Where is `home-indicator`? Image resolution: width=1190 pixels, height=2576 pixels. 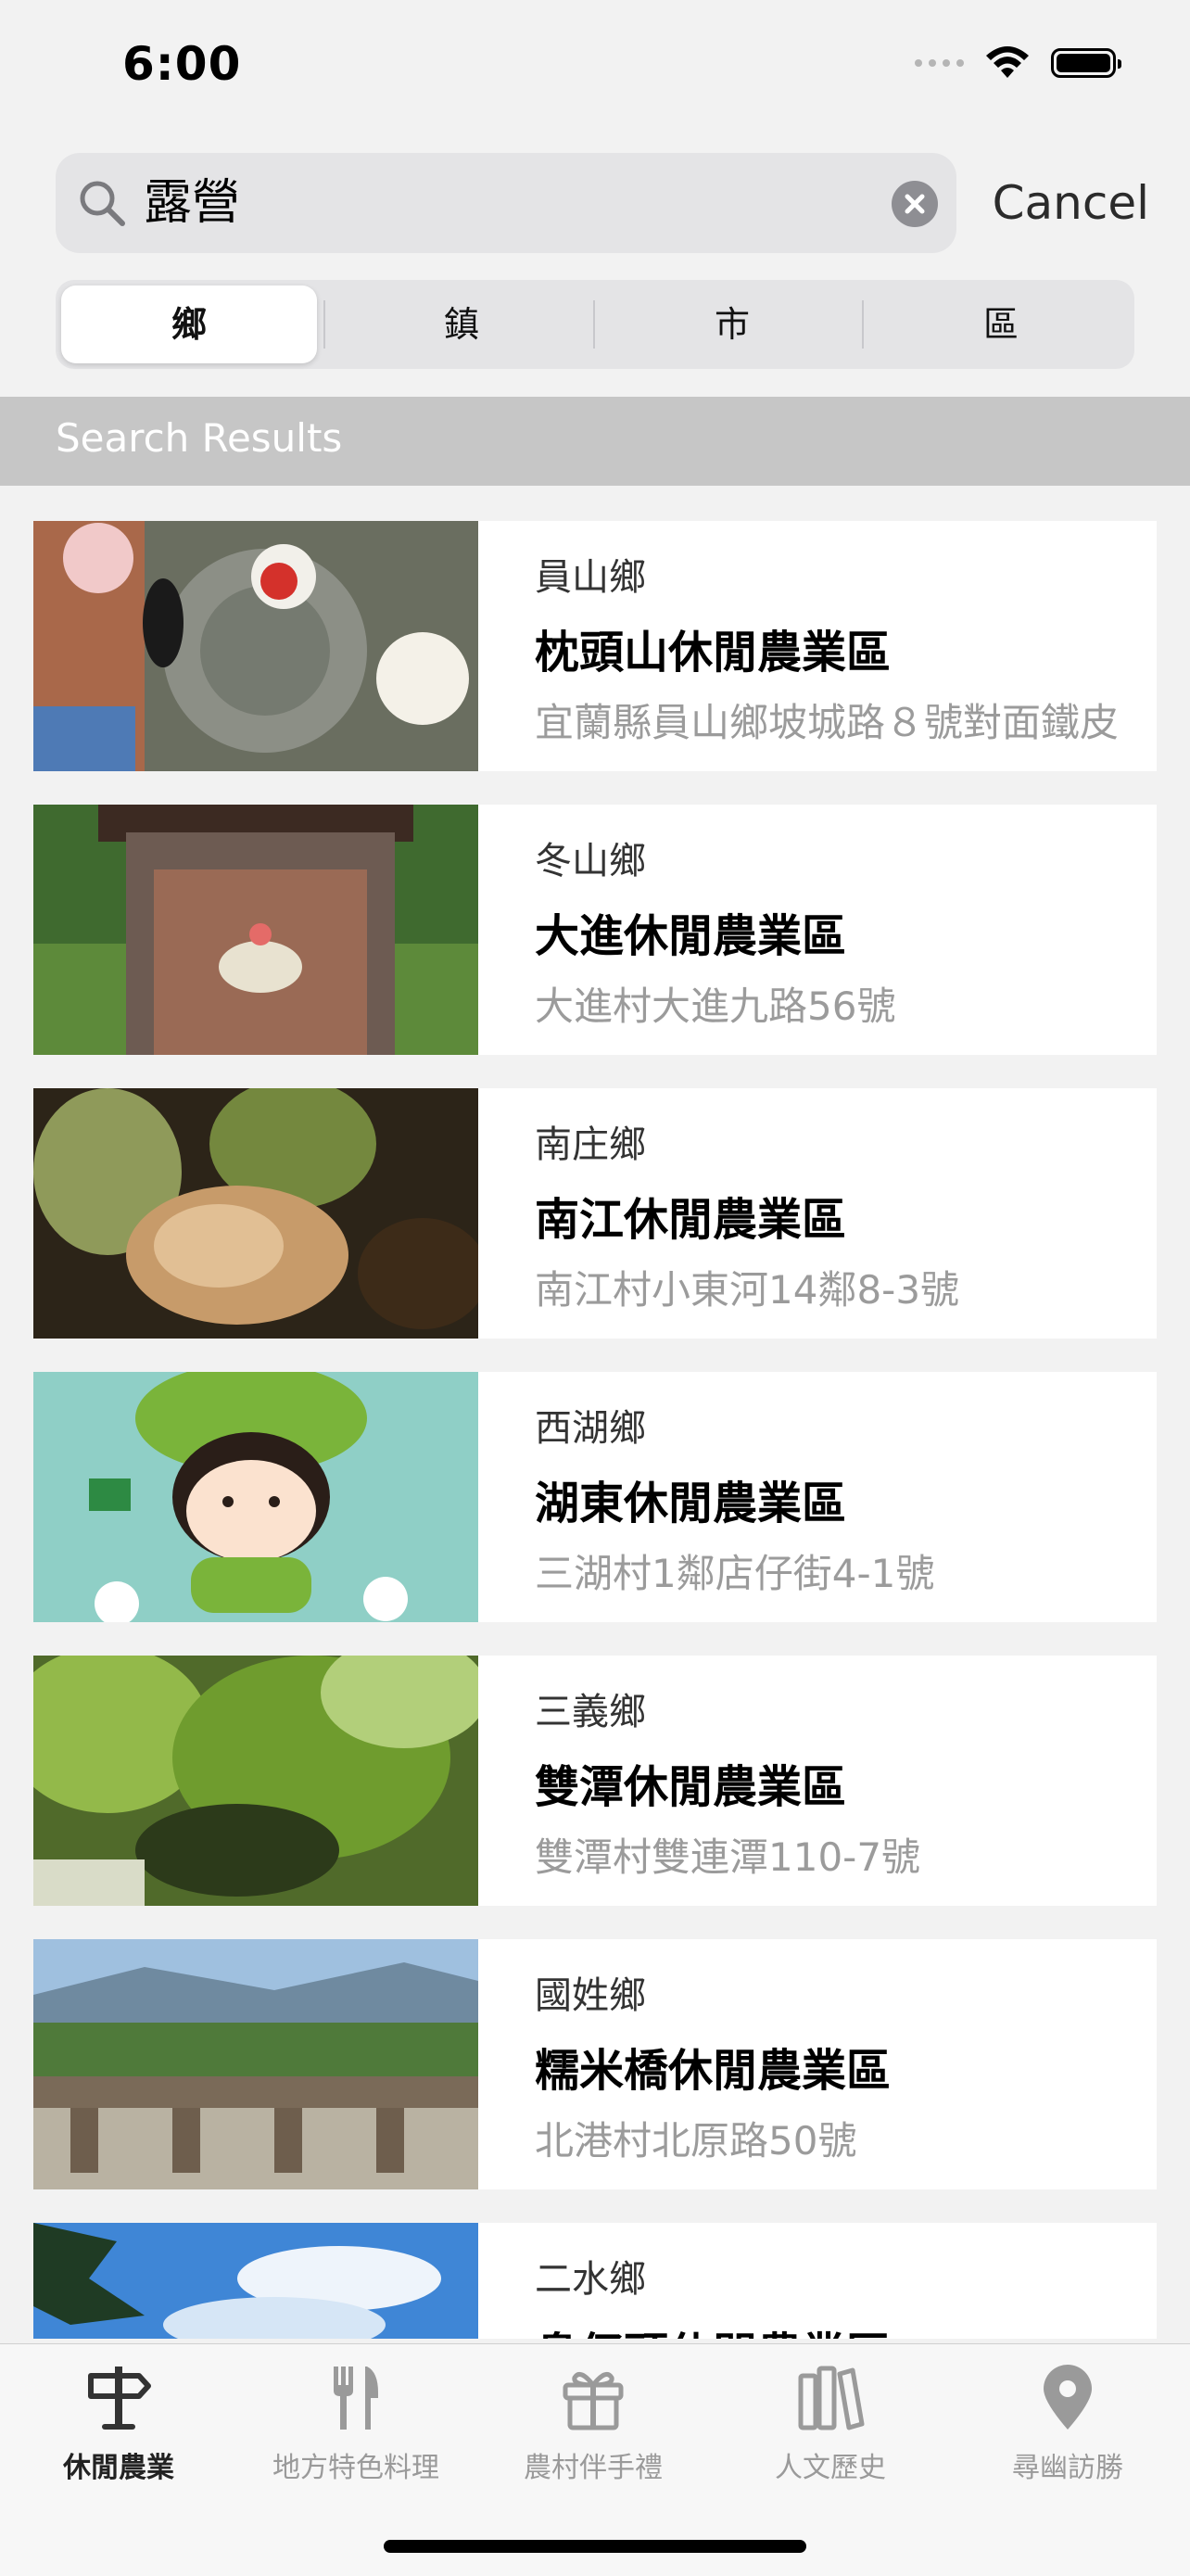
home-indicator is located at coordinates (595, 2546).